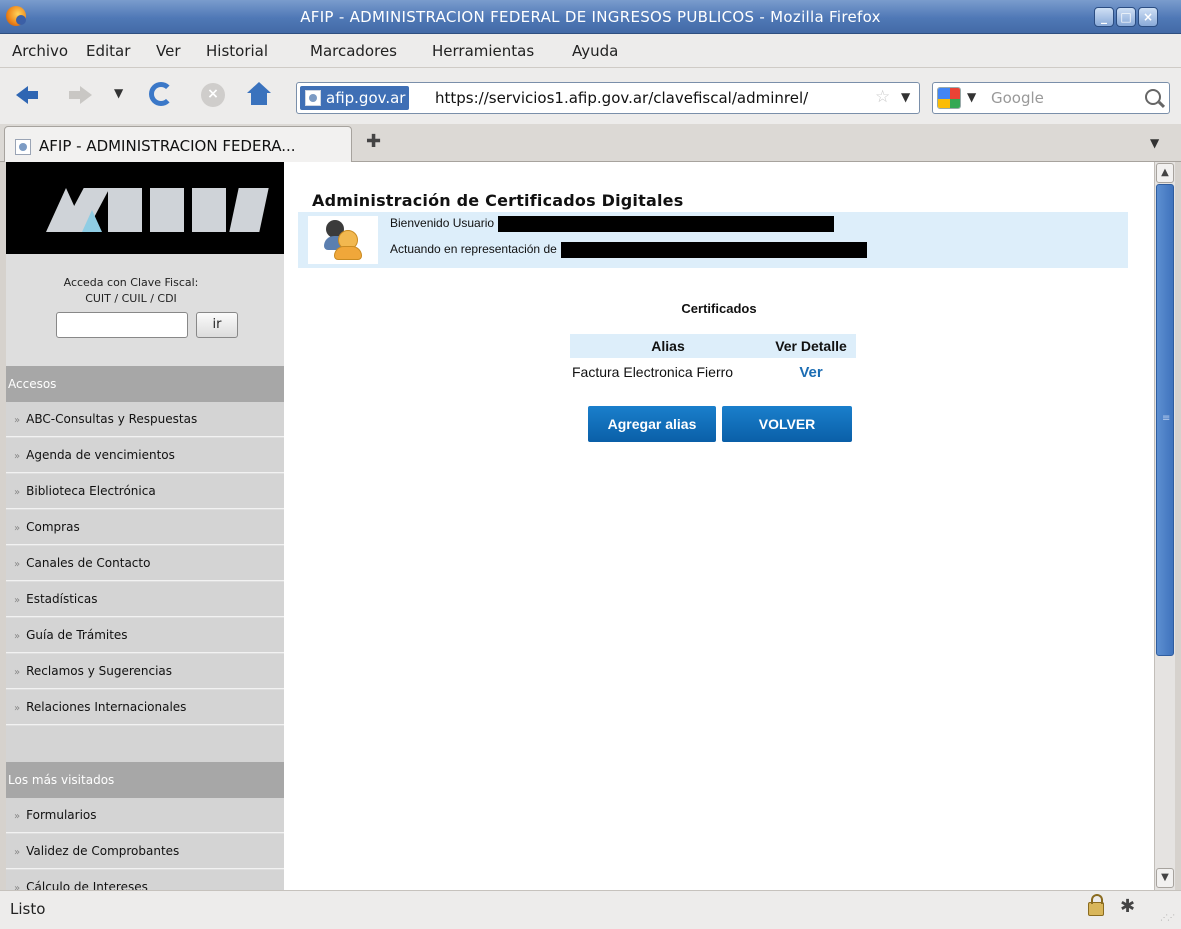 This screenshot has width=1181, height=929. What do you see at coordinates (353, 51) in the screenshot?
I see `menu-marcadores: Marcadores` at bounding box center [353, 51].